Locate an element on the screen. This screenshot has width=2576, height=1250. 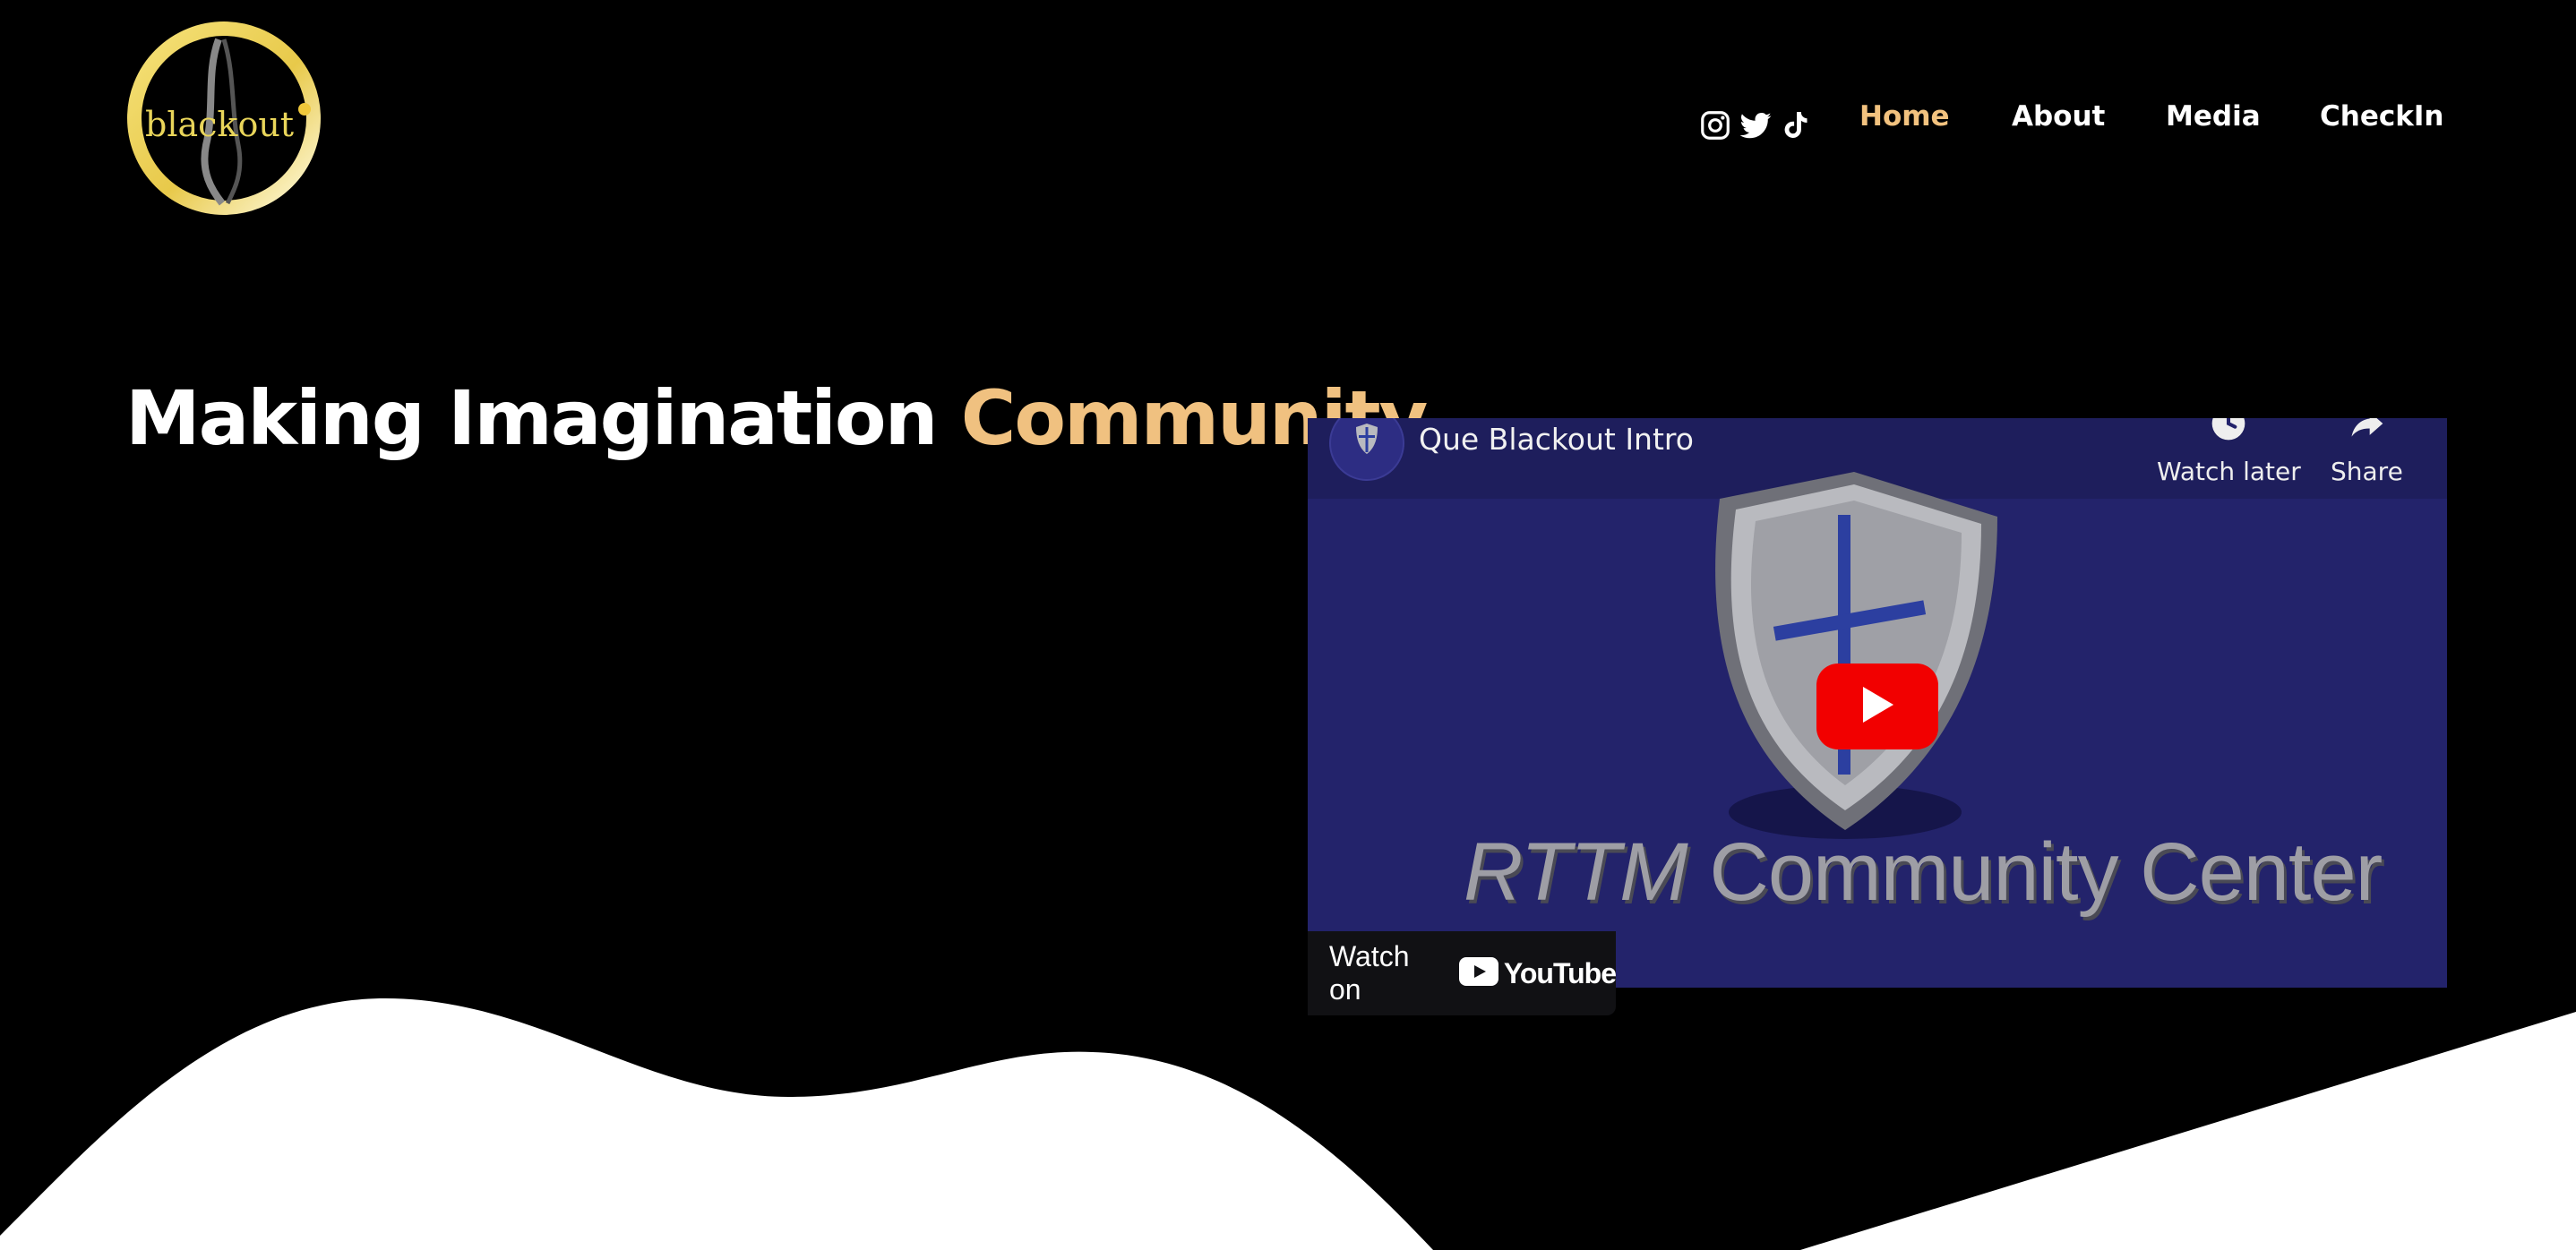
hero-title: Making Imagination Community is located at coordinates (776, 418).